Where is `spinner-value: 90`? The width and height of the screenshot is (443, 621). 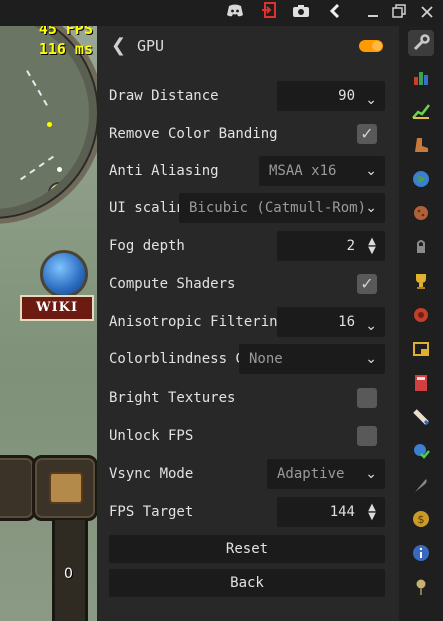 spinner-value: 90 is located at coordinates (346, 96).